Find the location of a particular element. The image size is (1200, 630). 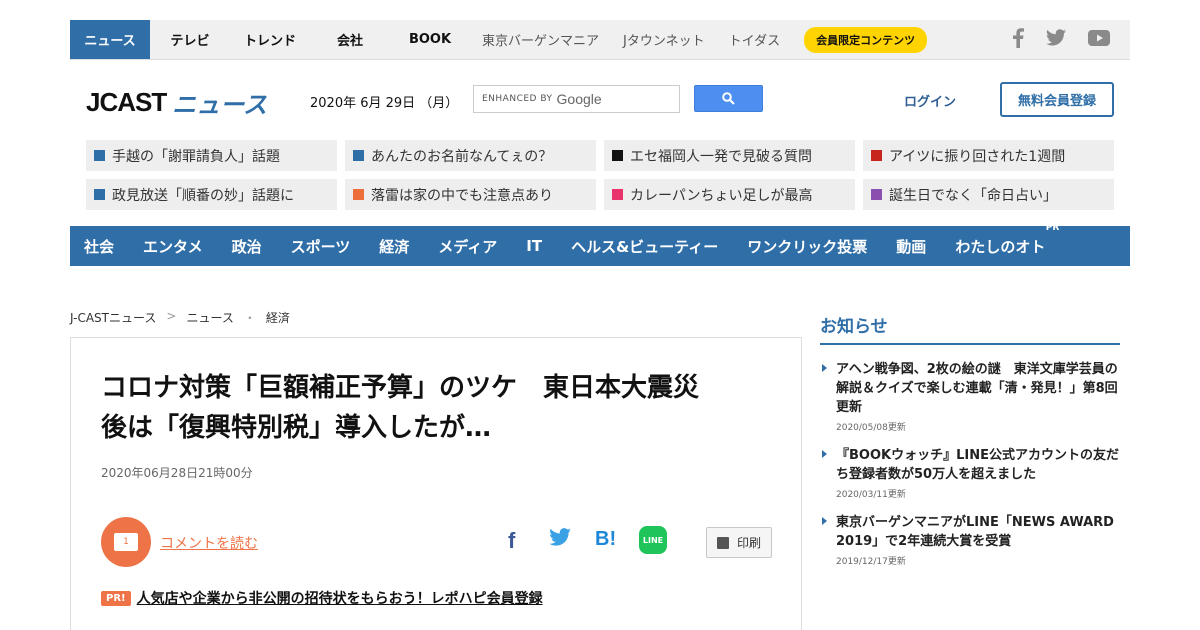

nav-politics: 政治 is located at coordinates (247, 246).